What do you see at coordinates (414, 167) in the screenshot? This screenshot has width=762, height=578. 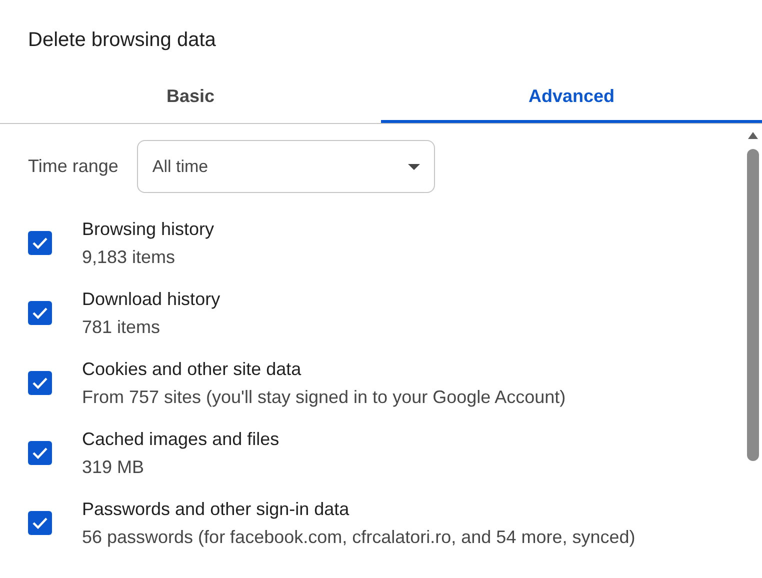 I see `caret-icon` at bounding box center [414, 167].